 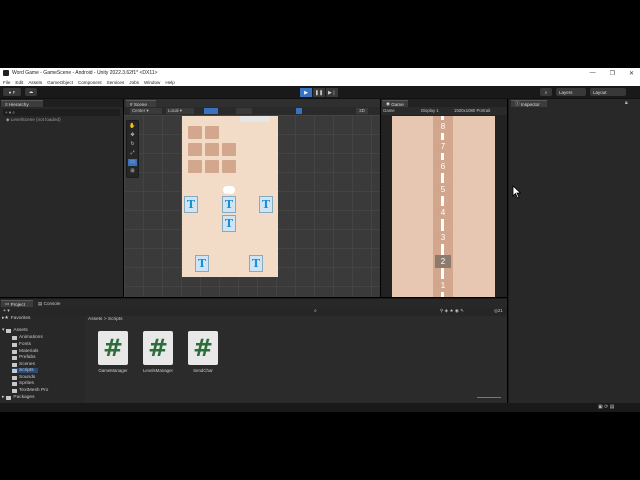 What do you see at coordinates (27, 337) in the screenshot?
I see `tree-folder: Animations` at bounding box center [27, 337].